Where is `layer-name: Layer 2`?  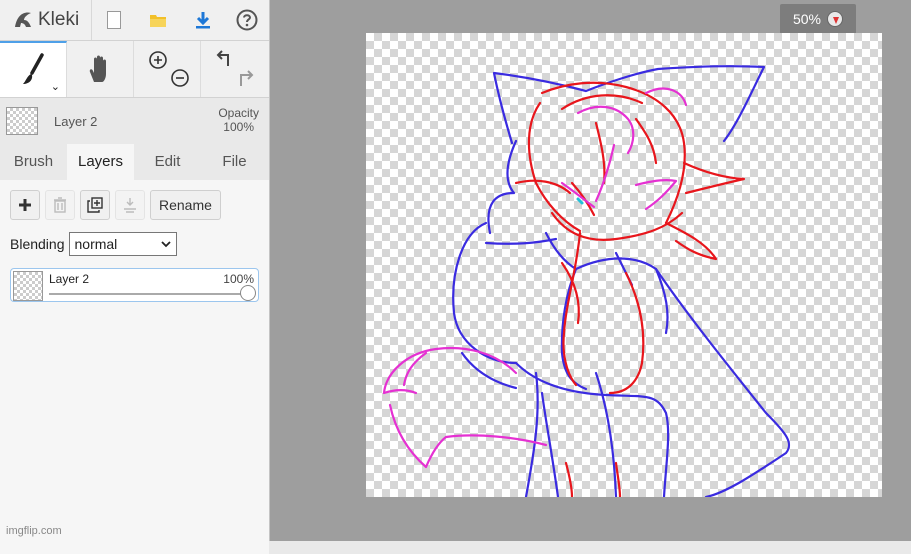 layer-name: Layer 2 is located at coordinates (69, 279).